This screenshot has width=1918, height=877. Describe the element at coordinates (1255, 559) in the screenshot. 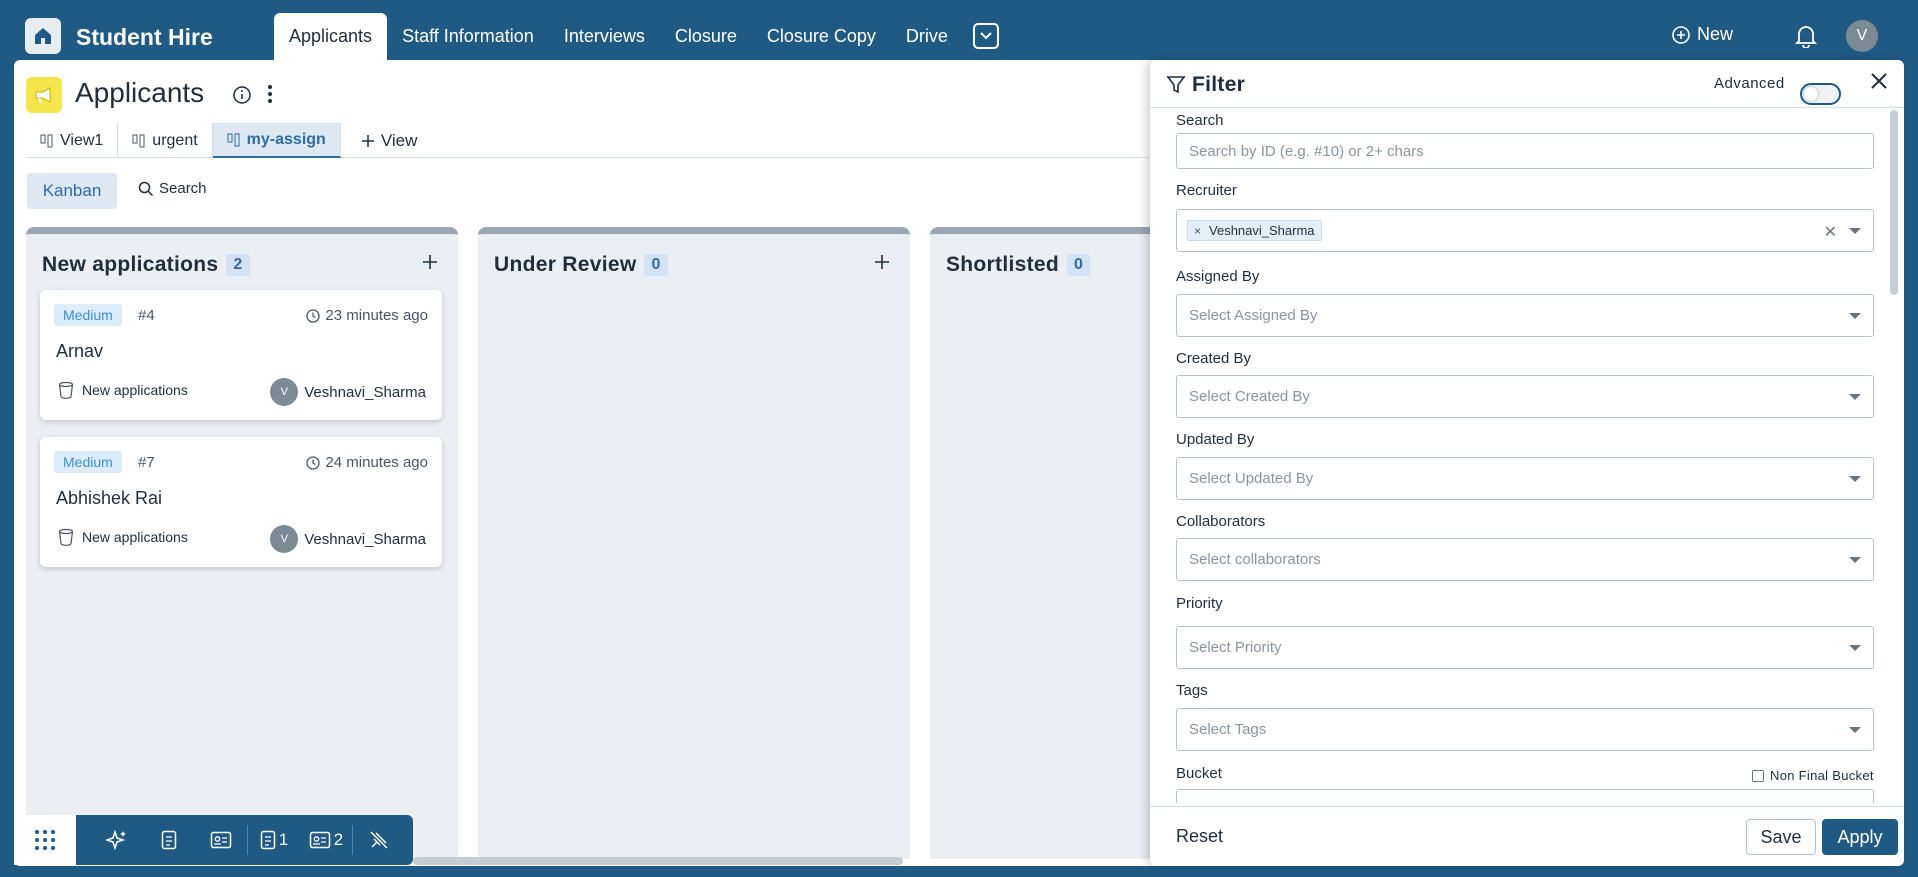

I see `collaborators-placeholder: Select collaborators` at that location.